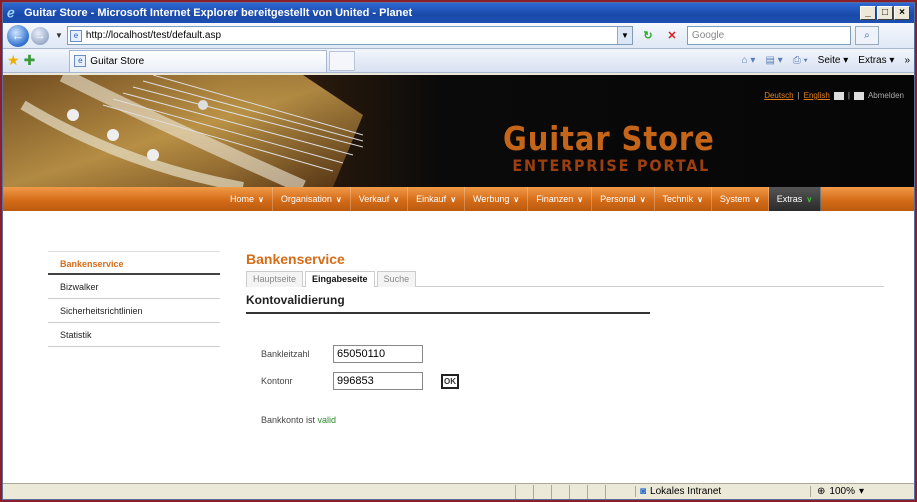  Describe the element at coordinates (833, 60) in the screenshot. I see `page-menu: Seite ▾` at that location.